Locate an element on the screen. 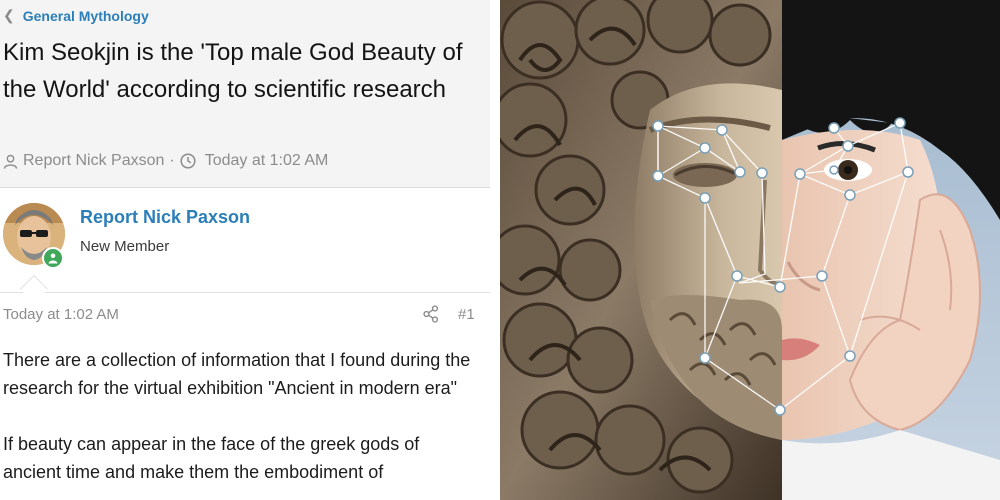 This screenshot has height=500, width=1000. chevron-left-icon: ❮ is located at coordinates (9, 15).